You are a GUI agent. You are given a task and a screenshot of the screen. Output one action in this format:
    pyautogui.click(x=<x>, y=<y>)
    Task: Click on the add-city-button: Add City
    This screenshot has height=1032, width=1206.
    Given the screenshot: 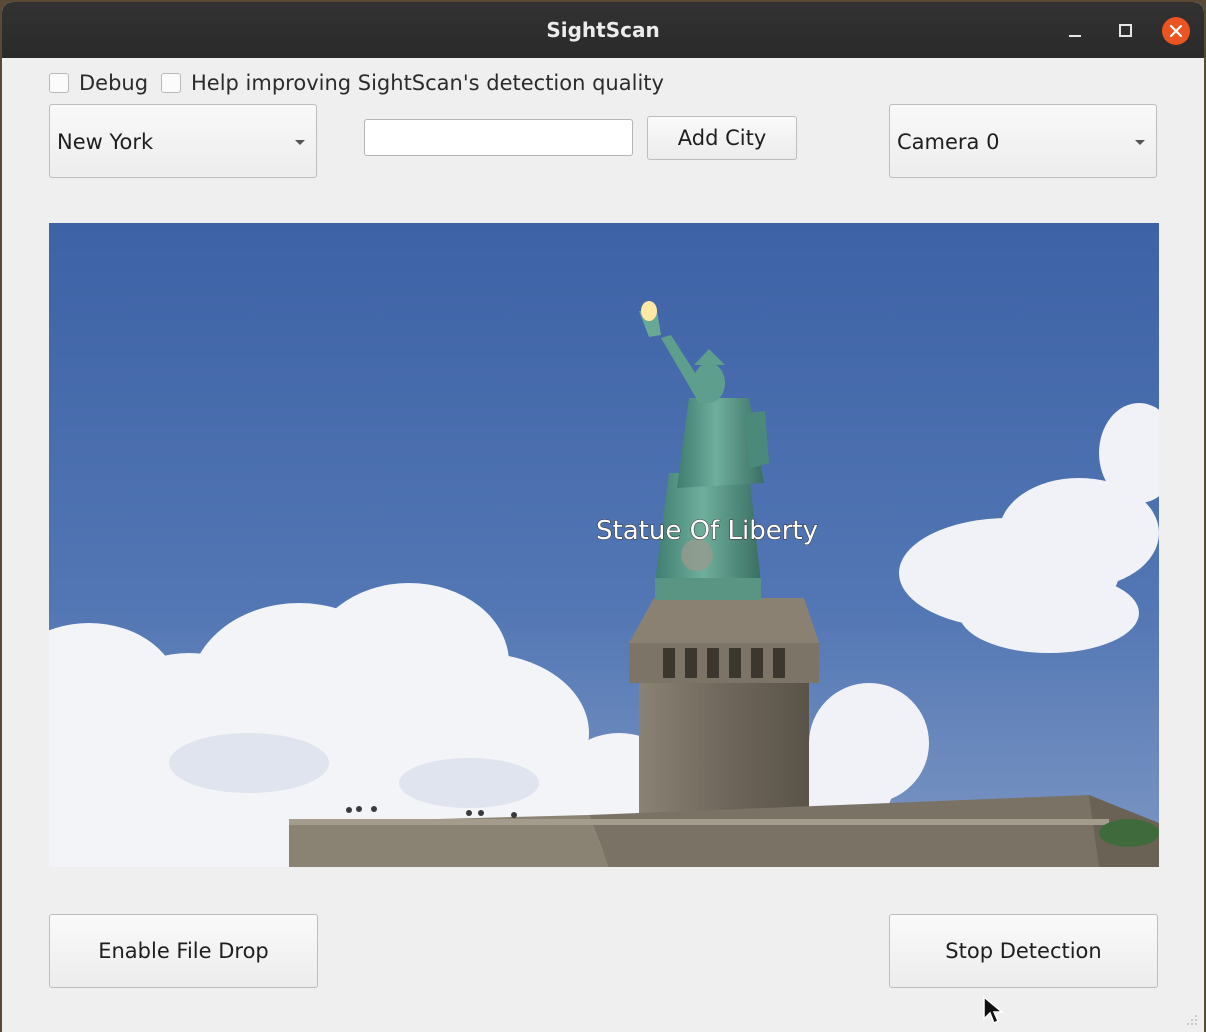 What is the action you would take?
    pyautogui.click(x=722, y=138)
    